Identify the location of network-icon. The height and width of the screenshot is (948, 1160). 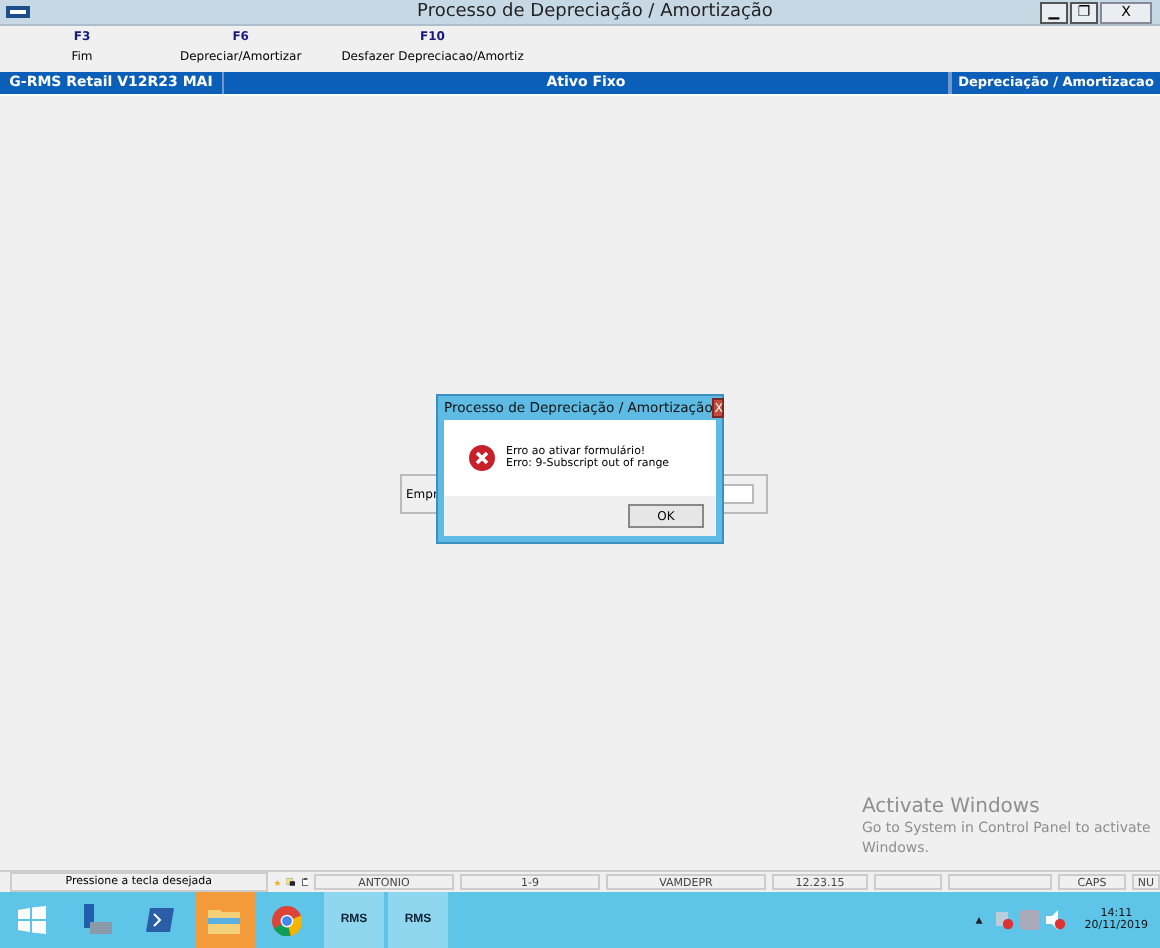
(1004, 920).